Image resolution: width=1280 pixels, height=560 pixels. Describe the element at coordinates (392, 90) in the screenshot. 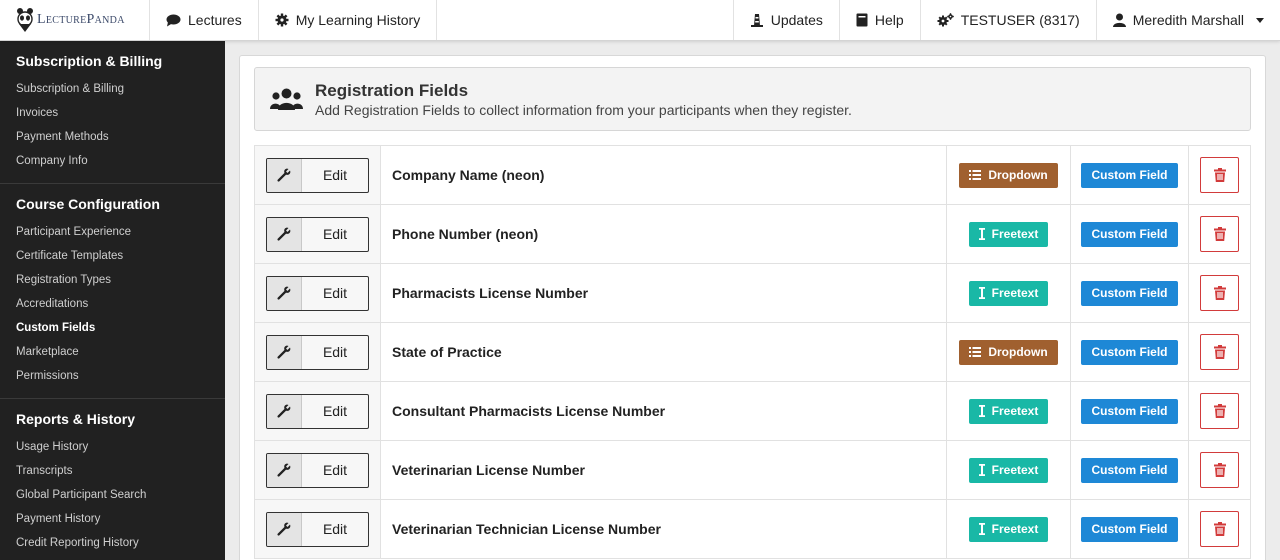

I see `page-title: Registration Fields` at that location.